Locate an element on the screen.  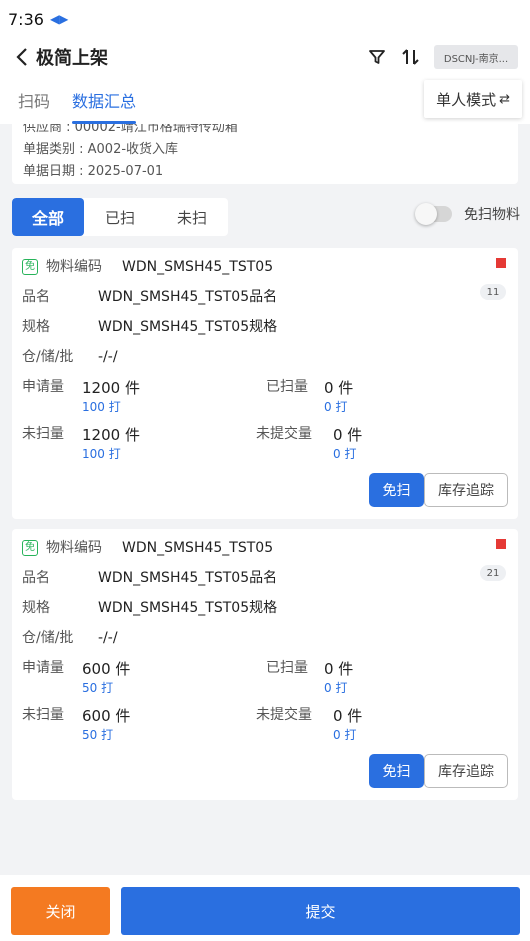
unsubmitted-main: 0 件 is located at coordinates (348, 716).